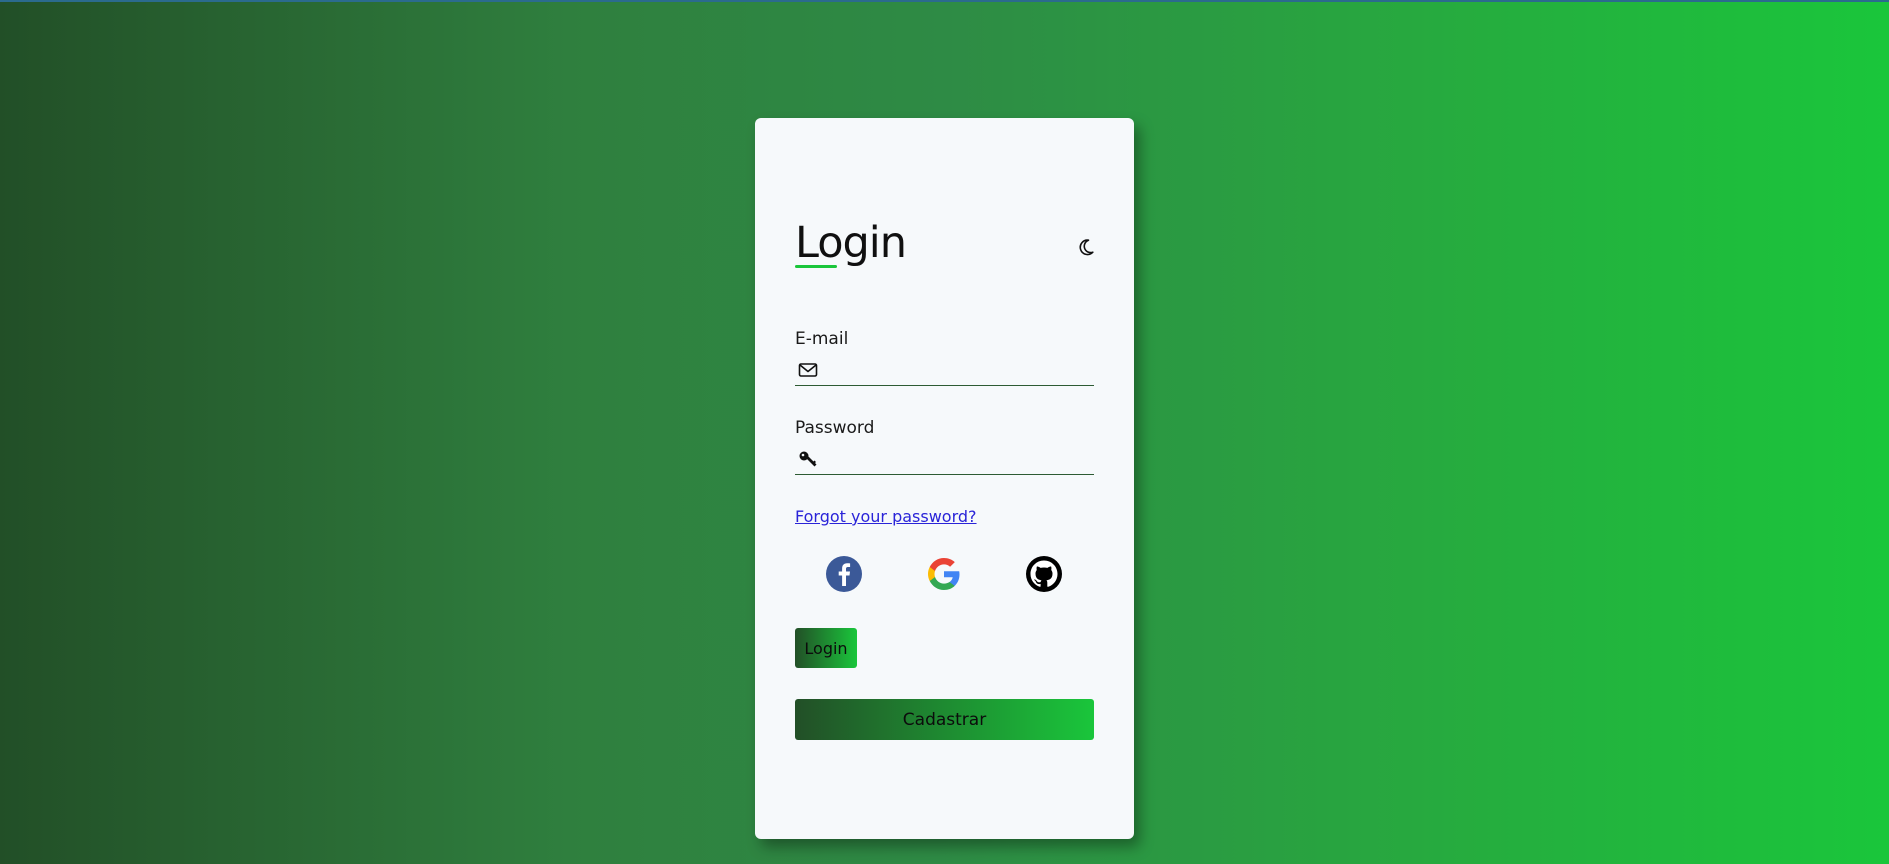 The image size is (1889, 864). What do you see at coordinates (808, 370) in the screenshot?
I see `envelope-icon` at bounding box center [808, 370].